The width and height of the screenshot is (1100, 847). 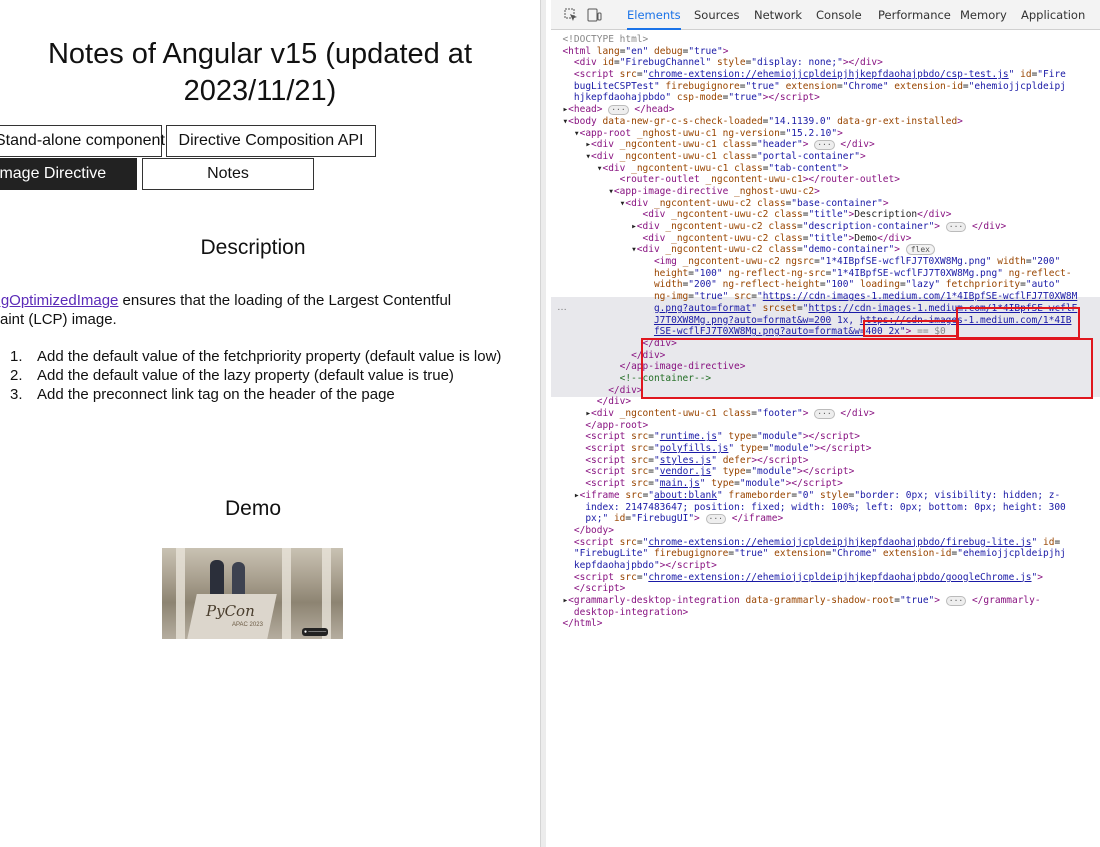 What do you see at coordinates (914, 15) in the screenshot?
I see `tab-performance: Performance` at bounding box center [914, 15].